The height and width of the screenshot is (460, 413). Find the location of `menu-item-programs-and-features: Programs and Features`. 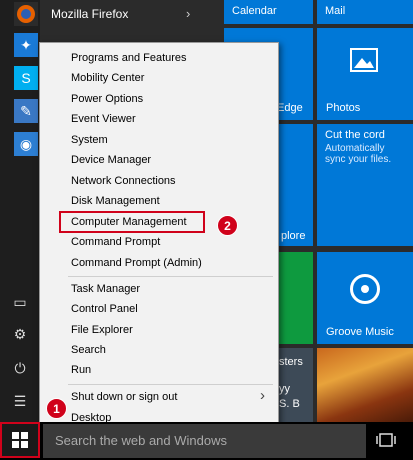

menu-item-programs-and-features: Programs and Features is located at coordinates (129, 58).